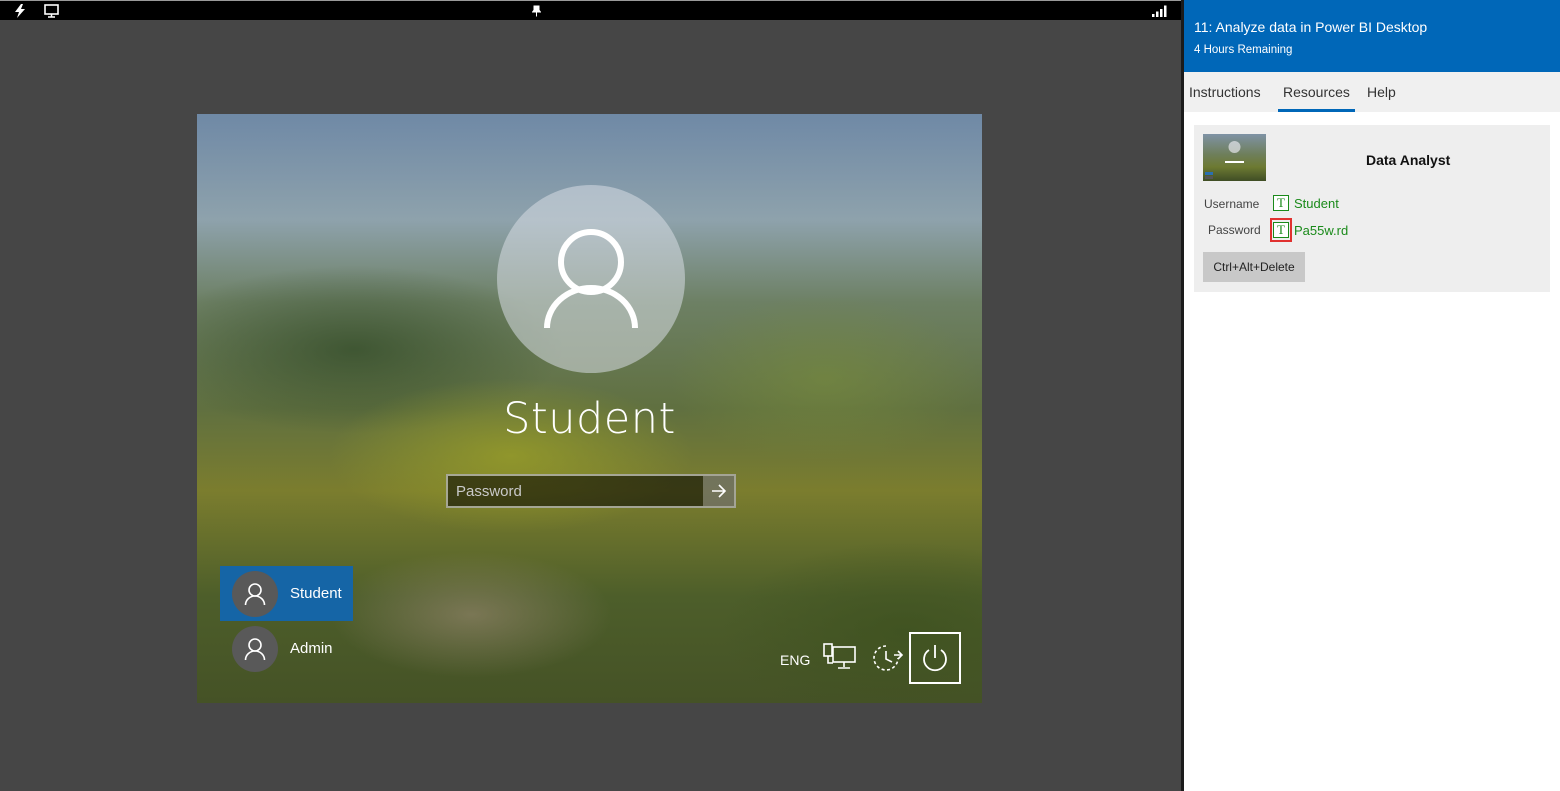 This screenshot has height=791, width=1560. What do you see at coordinates (1234, 157) in the screenshot?
I see `vm-thumbnail` at bounding box center [1234, 157].